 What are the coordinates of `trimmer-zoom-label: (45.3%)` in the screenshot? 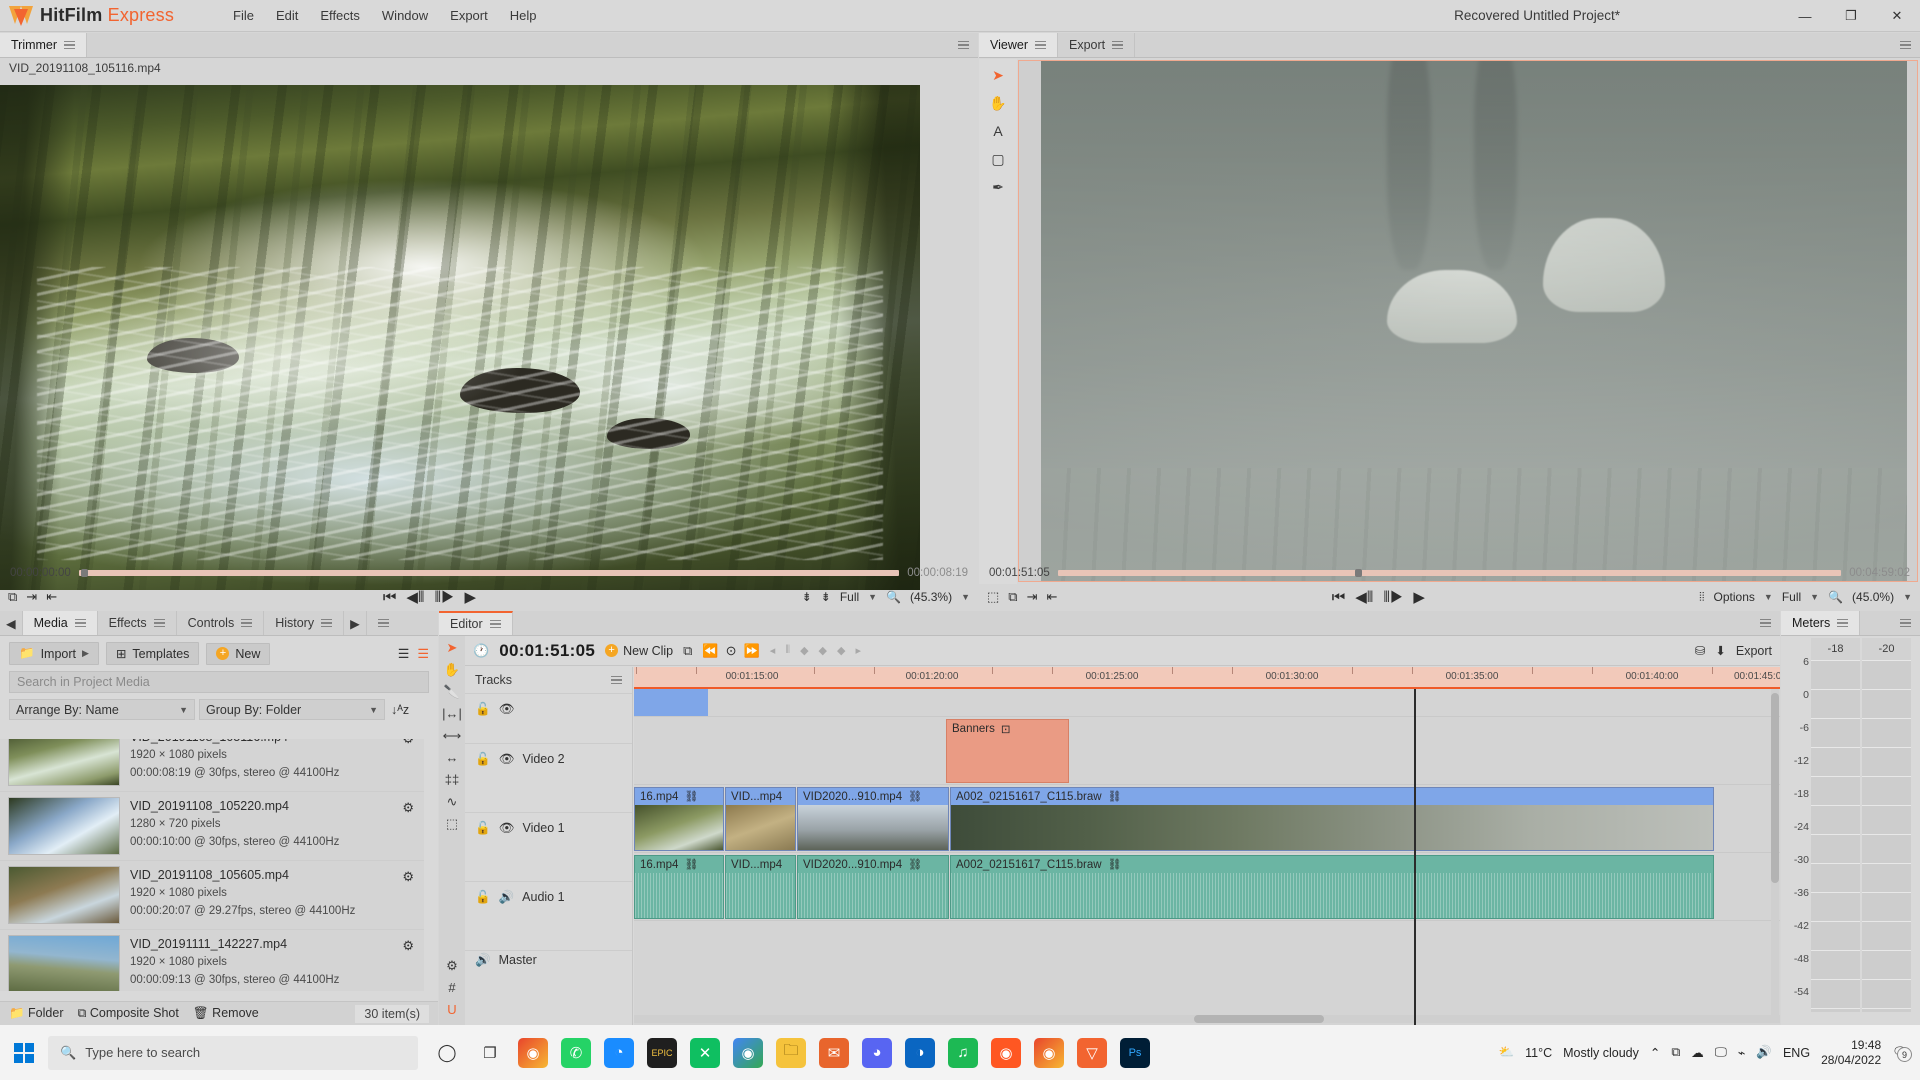 It's located at (931, 597).